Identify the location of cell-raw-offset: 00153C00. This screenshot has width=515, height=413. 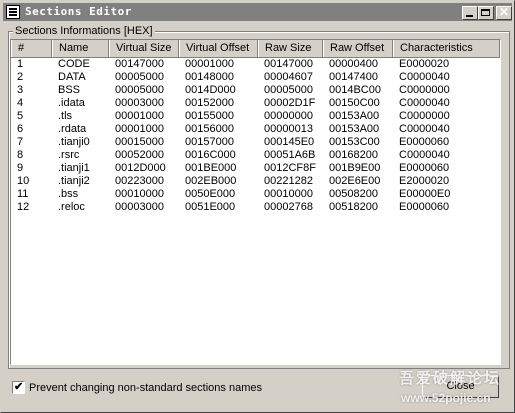
(354, 142).